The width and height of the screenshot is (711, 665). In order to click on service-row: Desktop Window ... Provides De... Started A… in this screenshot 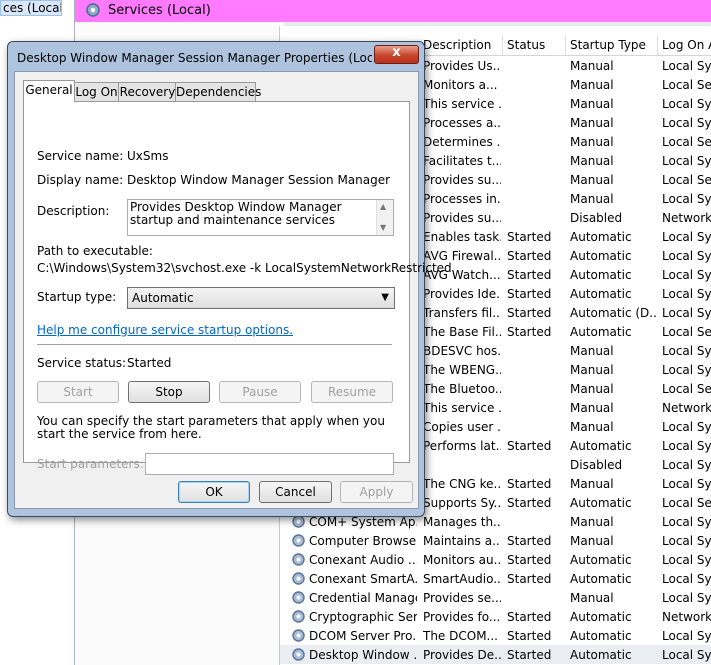, I will do `click(495, 654)`.